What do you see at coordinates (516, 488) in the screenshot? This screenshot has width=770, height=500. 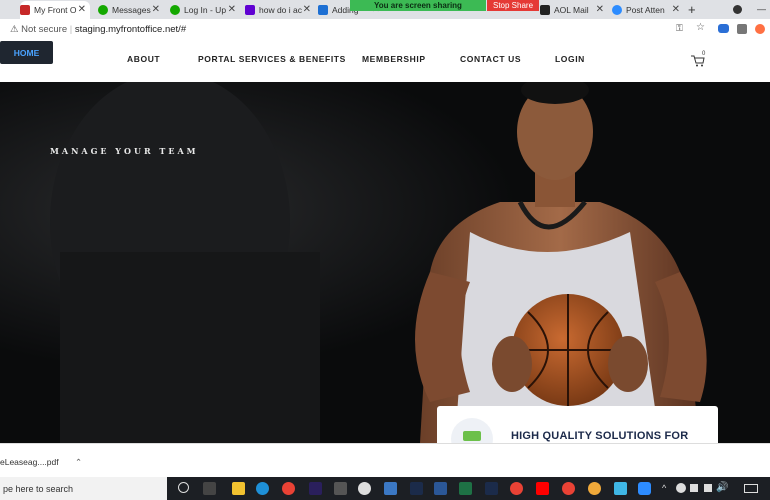 I see `opera-icon` at bounding box center [516, 488].